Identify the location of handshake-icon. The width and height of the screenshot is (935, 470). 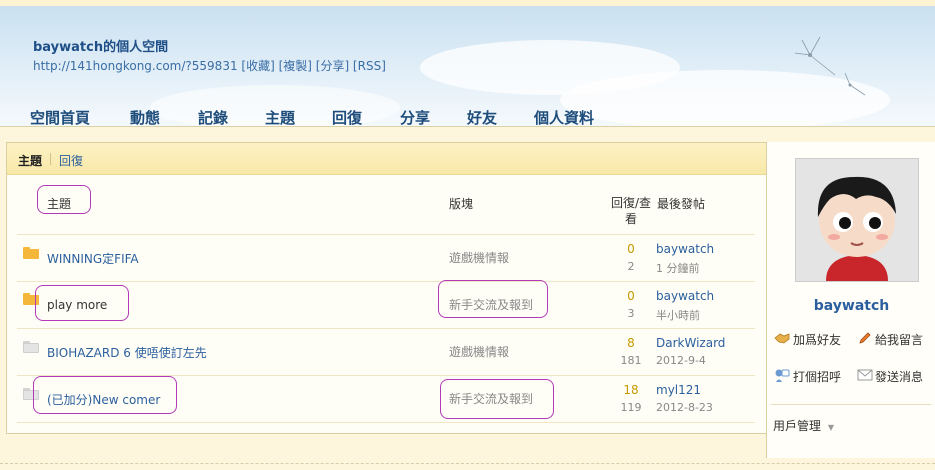
(782, 338).